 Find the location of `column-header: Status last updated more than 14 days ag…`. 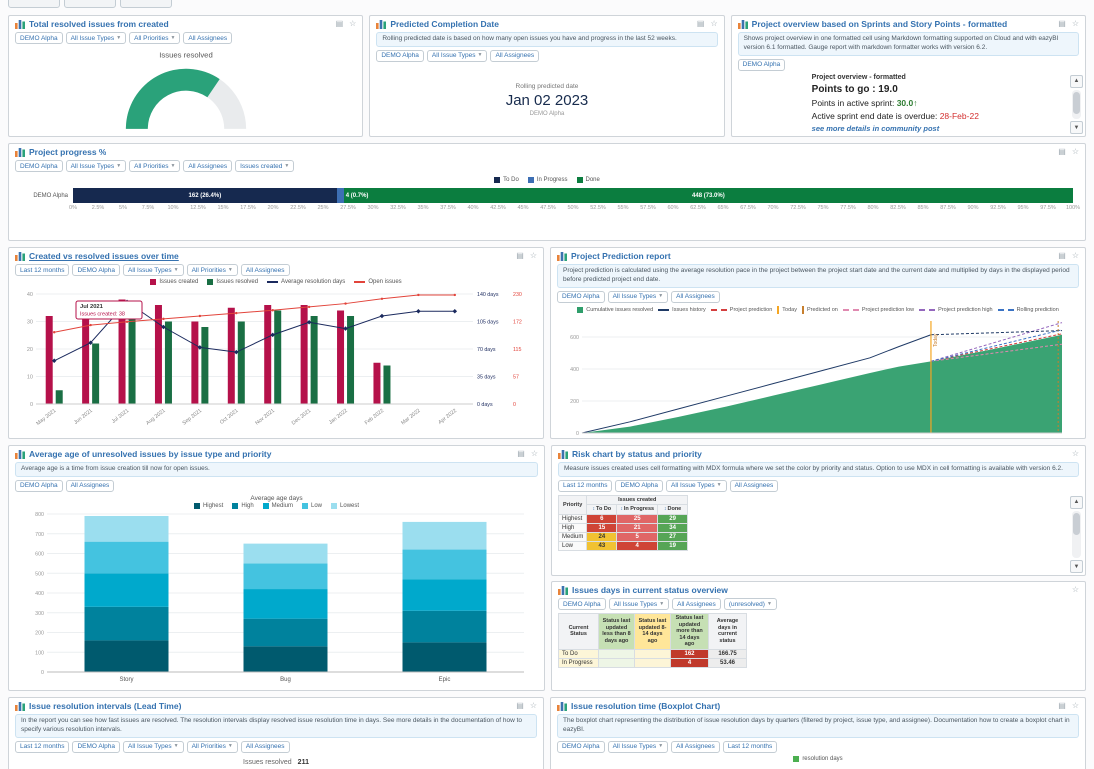

column-header: Status last updated more than 14 days ag… is located at coordinates (689, 631).